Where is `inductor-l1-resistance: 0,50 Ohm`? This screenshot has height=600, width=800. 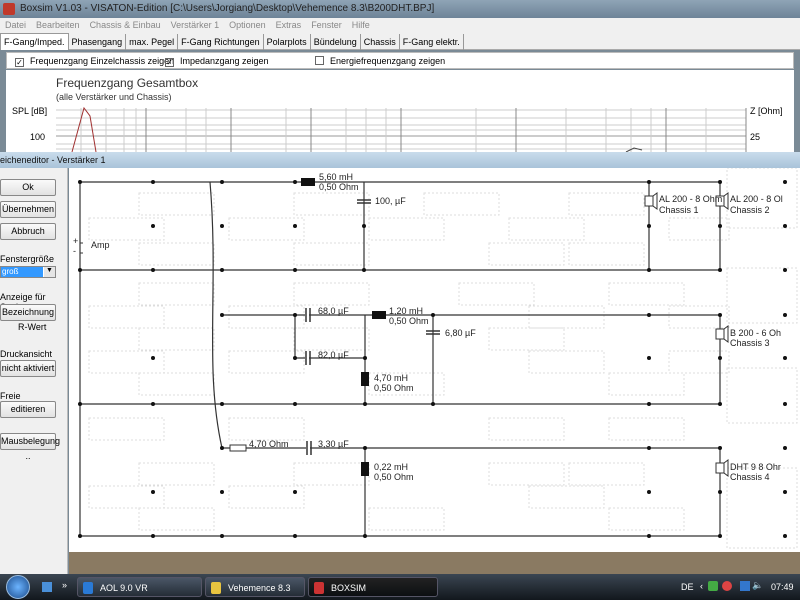
inductor-l1-resistance: 0,50 Ohm is located at coordinates (339, 187).